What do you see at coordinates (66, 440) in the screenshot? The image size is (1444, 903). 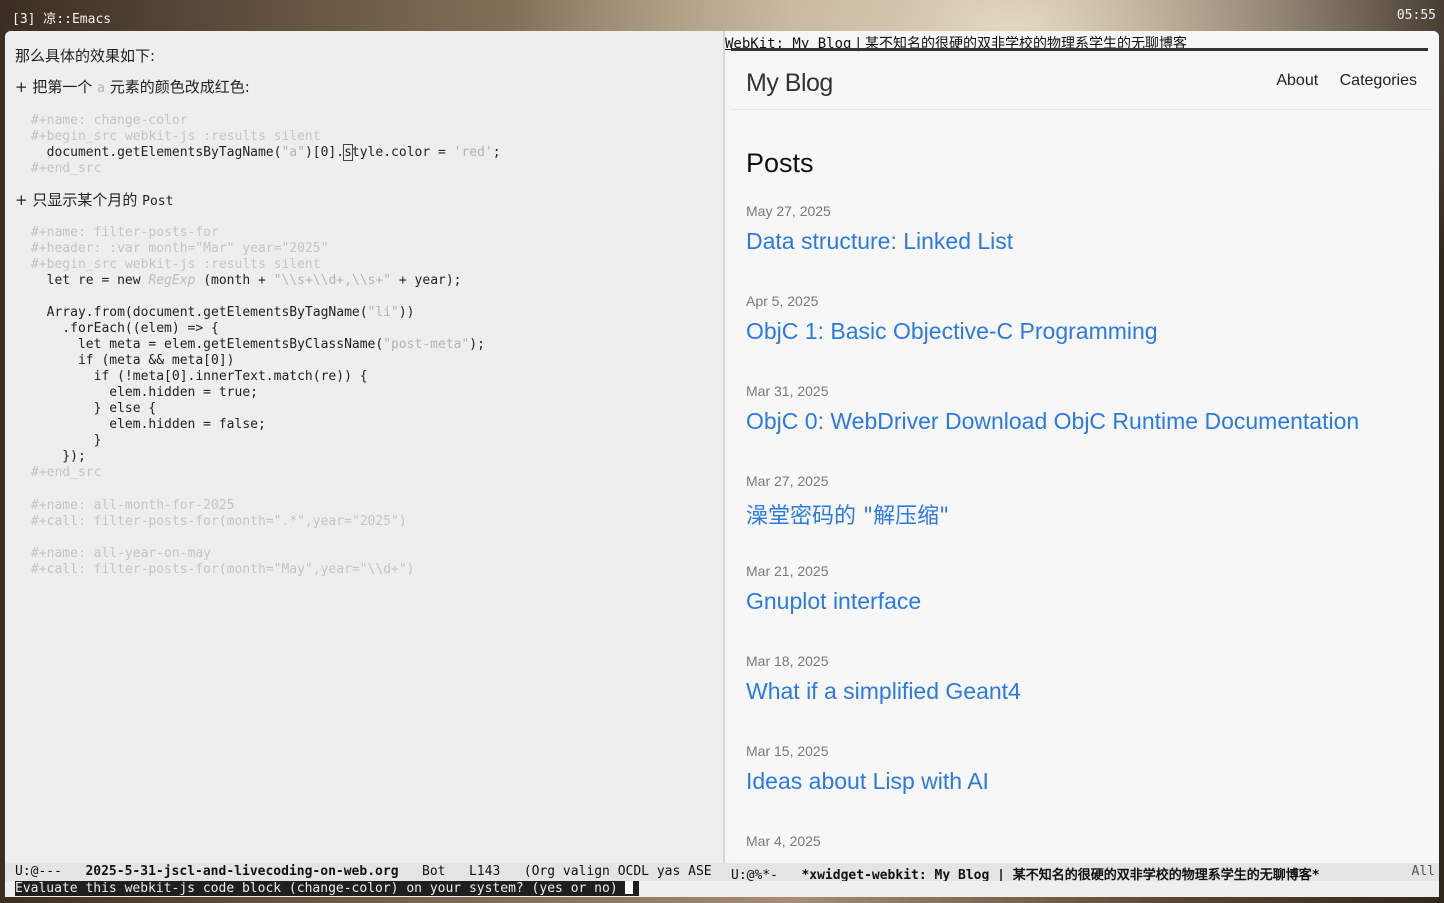 I see `code-line: }` at bounding box center [66, 440].